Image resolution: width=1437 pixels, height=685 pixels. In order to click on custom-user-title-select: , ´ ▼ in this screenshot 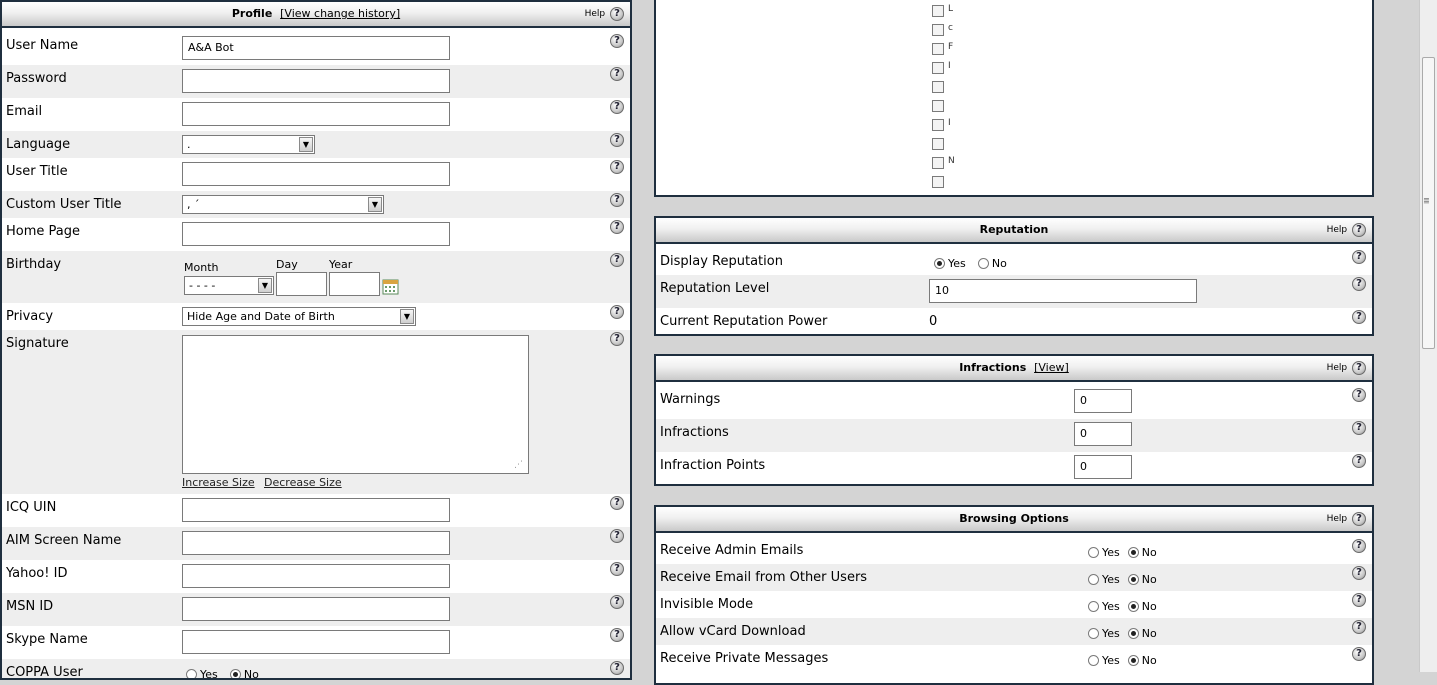, I will do `click(283, 204)`.